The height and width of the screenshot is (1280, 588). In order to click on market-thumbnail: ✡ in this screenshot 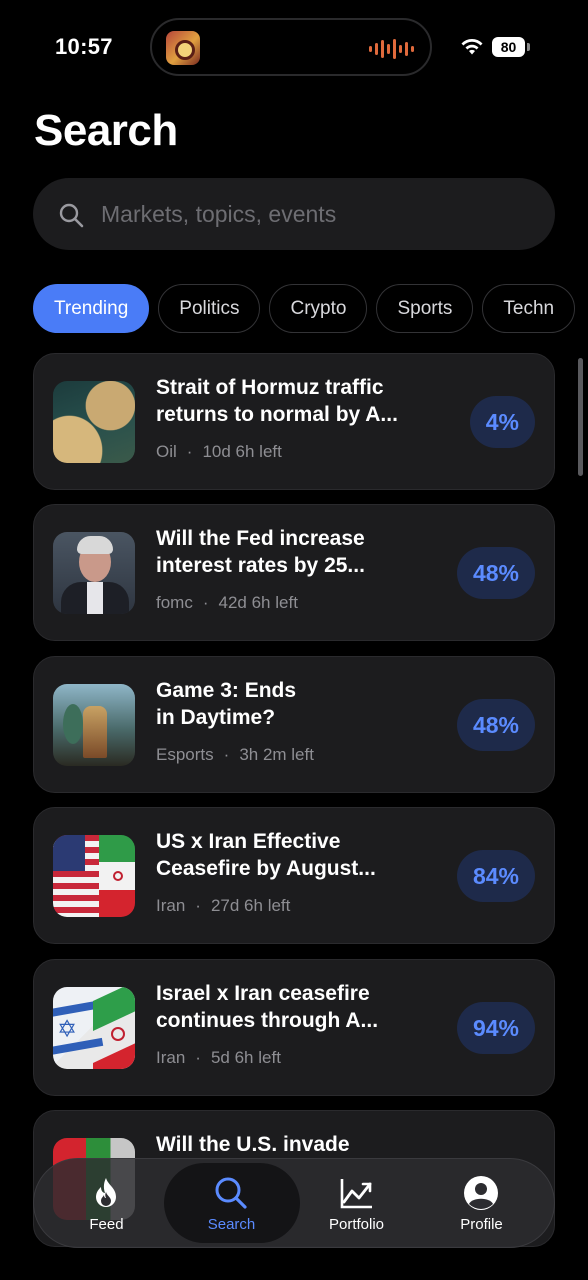, I will do `click(94, 1028)`.